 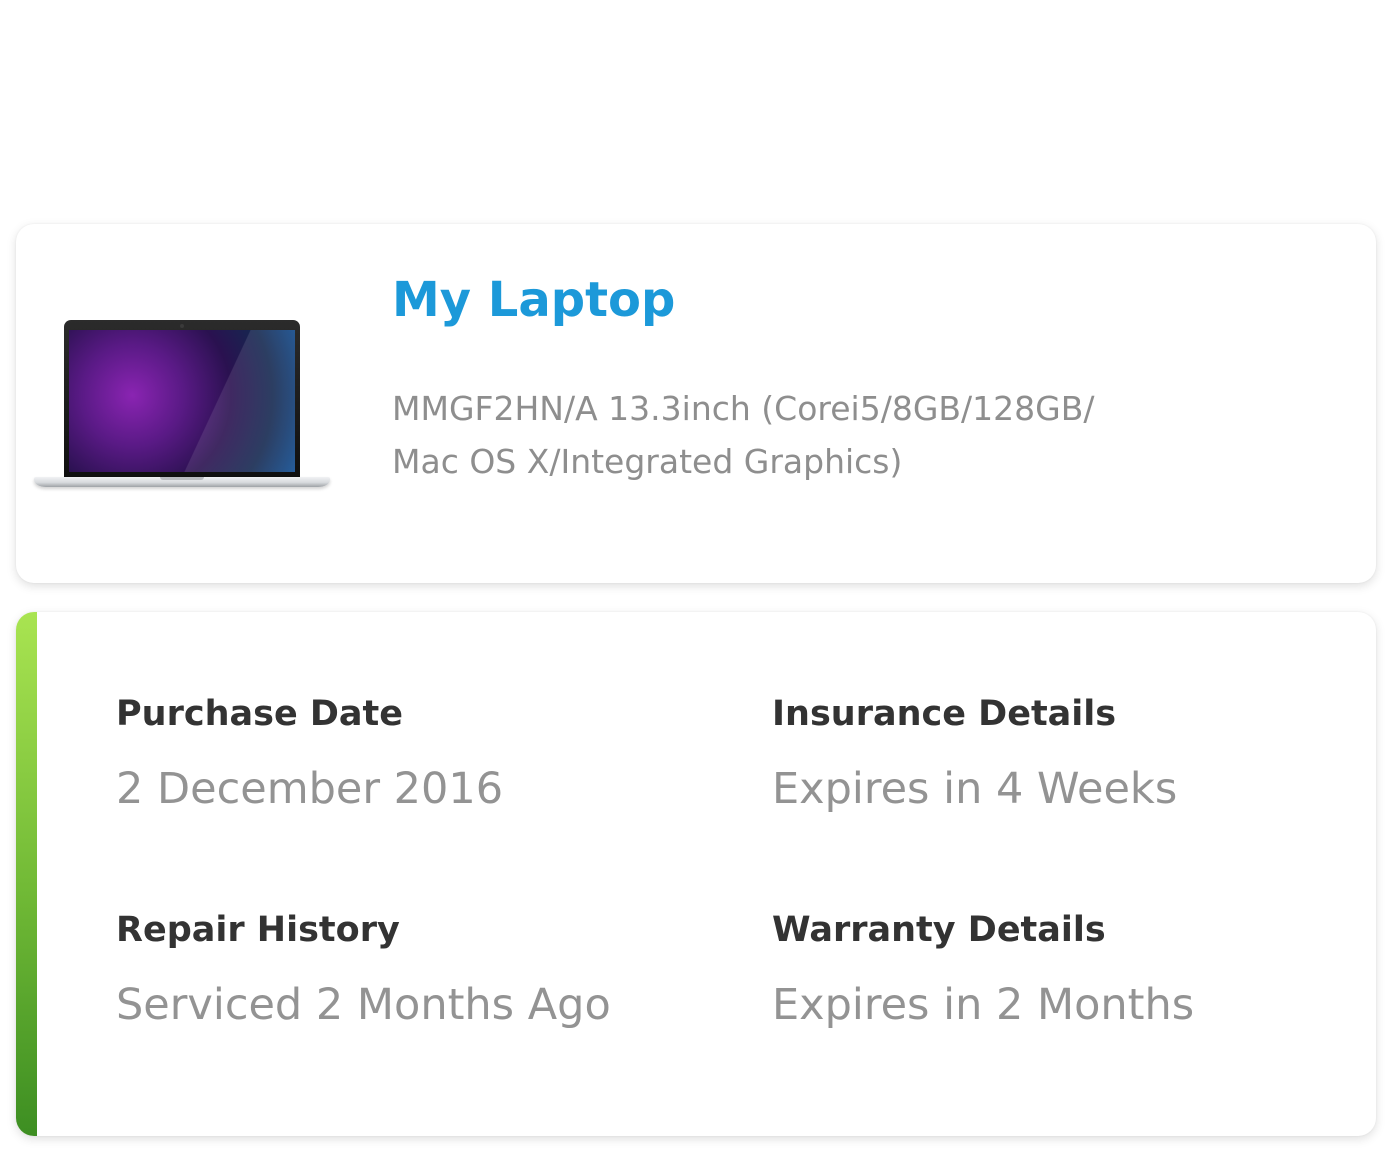 What do you see at coordinates (363, 1005) in the screenshot?
I see `repair-history-value: Serviced 2 Months Ago` at bounding box center [363, 1005].